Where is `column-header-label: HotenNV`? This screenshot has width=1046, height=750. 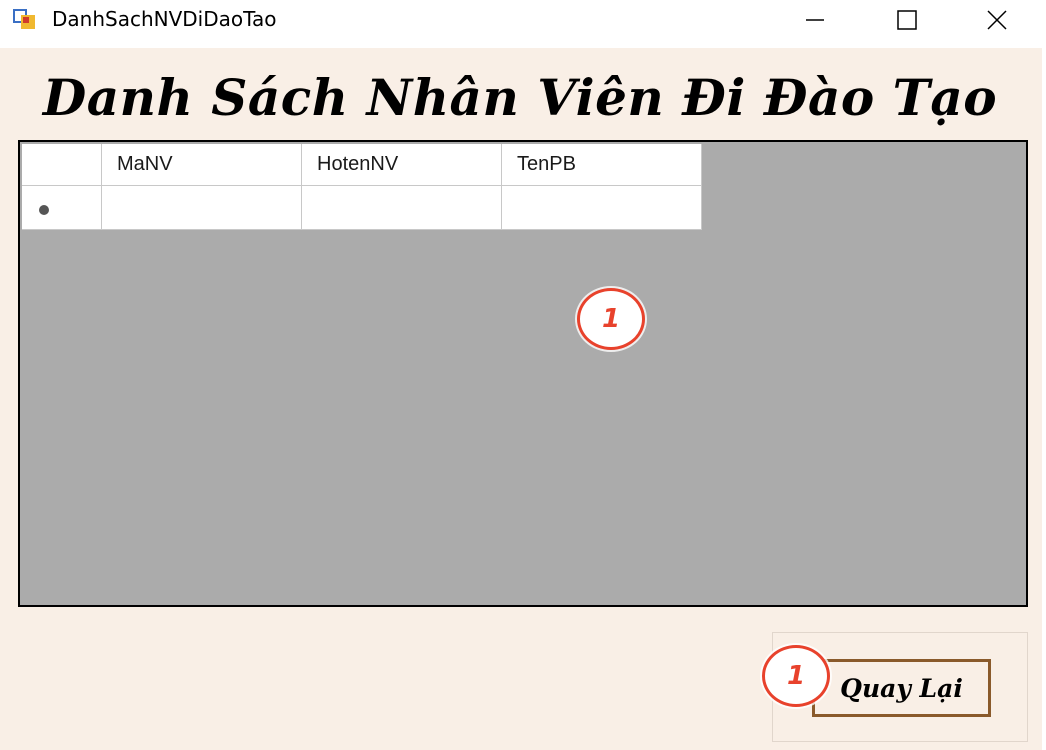 column-header-label: HotenNV is located at coordinates (358, 164).